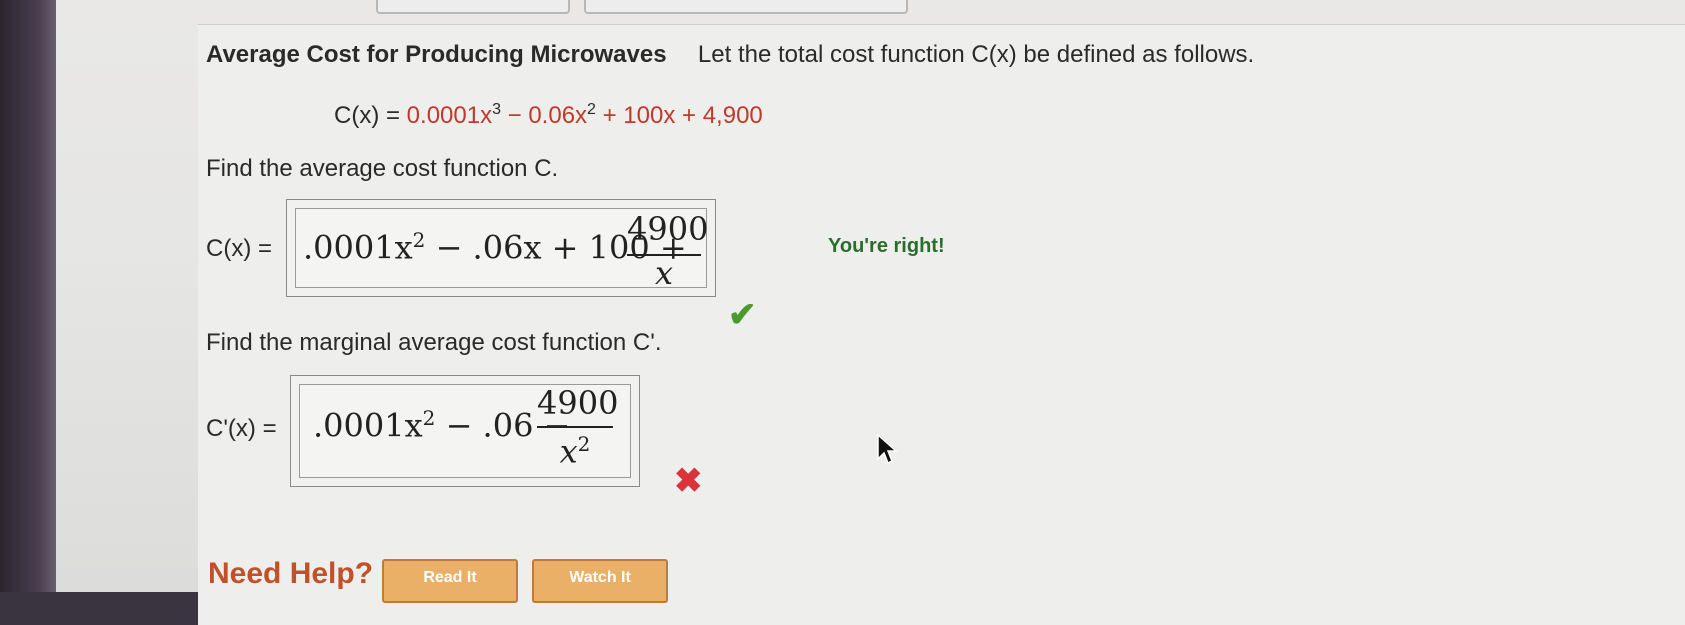 The image size is (1685, 625). I want to click on part2-answer-box: .0001x2 − .06 − 4900 x2, so click(465, 431).